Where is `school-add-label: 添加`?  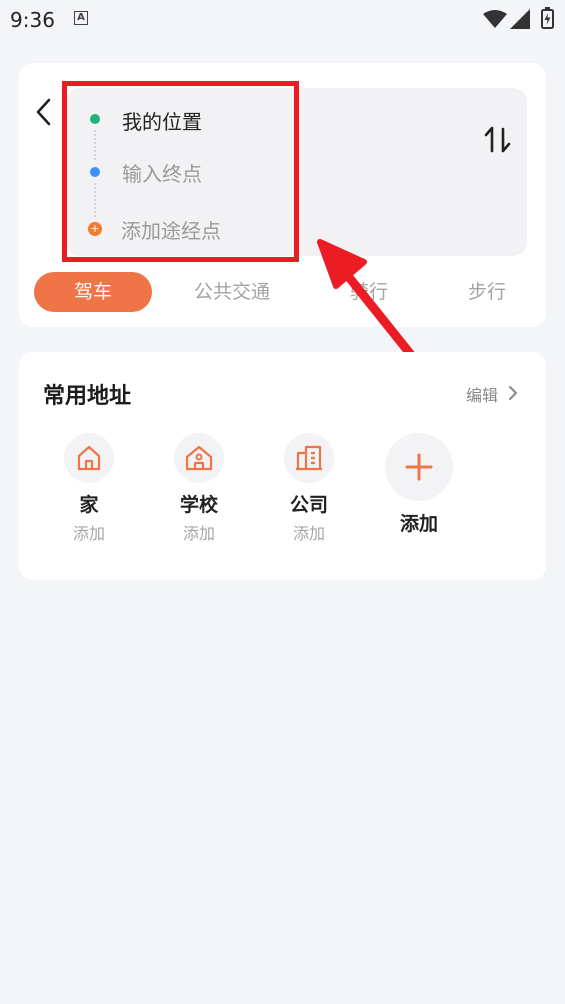 school-add-label: 添加 is located at coordinates (198, 533).